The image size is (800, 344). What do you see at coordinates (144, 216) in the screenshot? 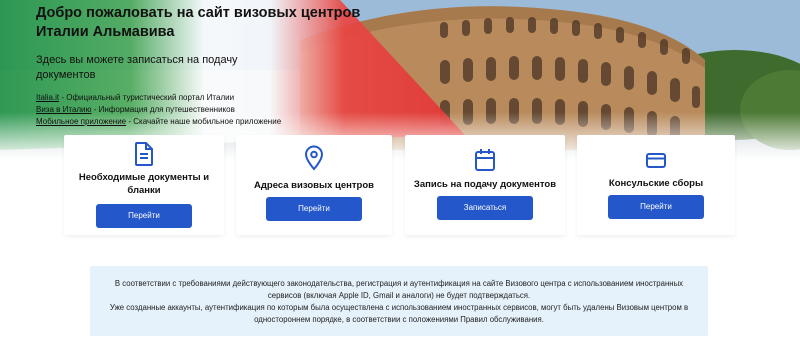
I see `documents-go-button: Перейти` at bounding box center [144, 216].